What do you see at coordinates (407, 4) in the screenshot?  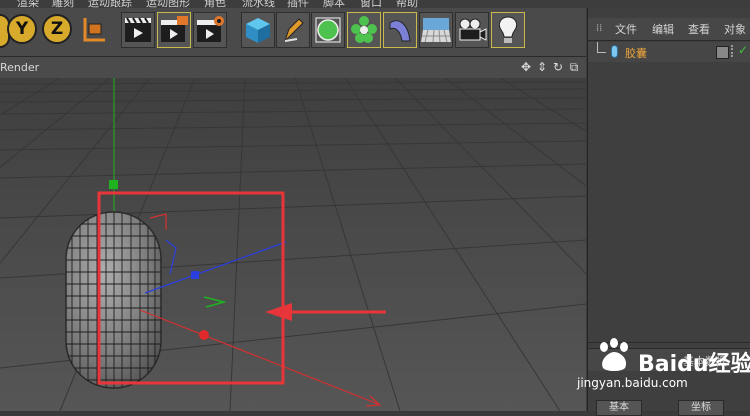 I see `menu-item-help: 帮助` at bounding box center [407, 4].